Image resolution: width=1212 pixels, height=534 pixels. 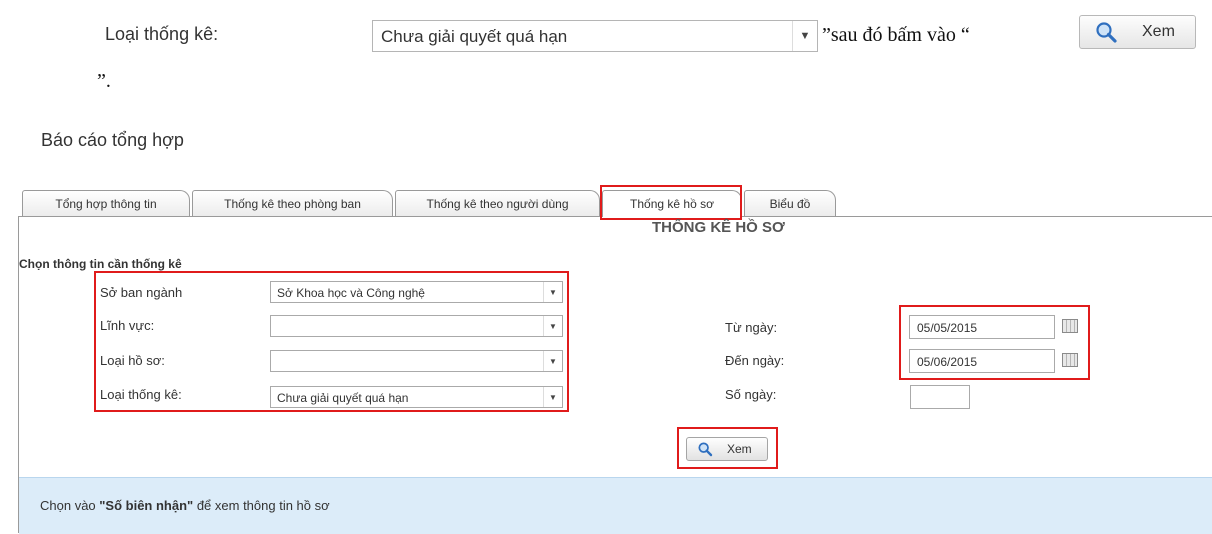 I want to click on instruction-view-label: Xem, so click(x=1158, y=31).